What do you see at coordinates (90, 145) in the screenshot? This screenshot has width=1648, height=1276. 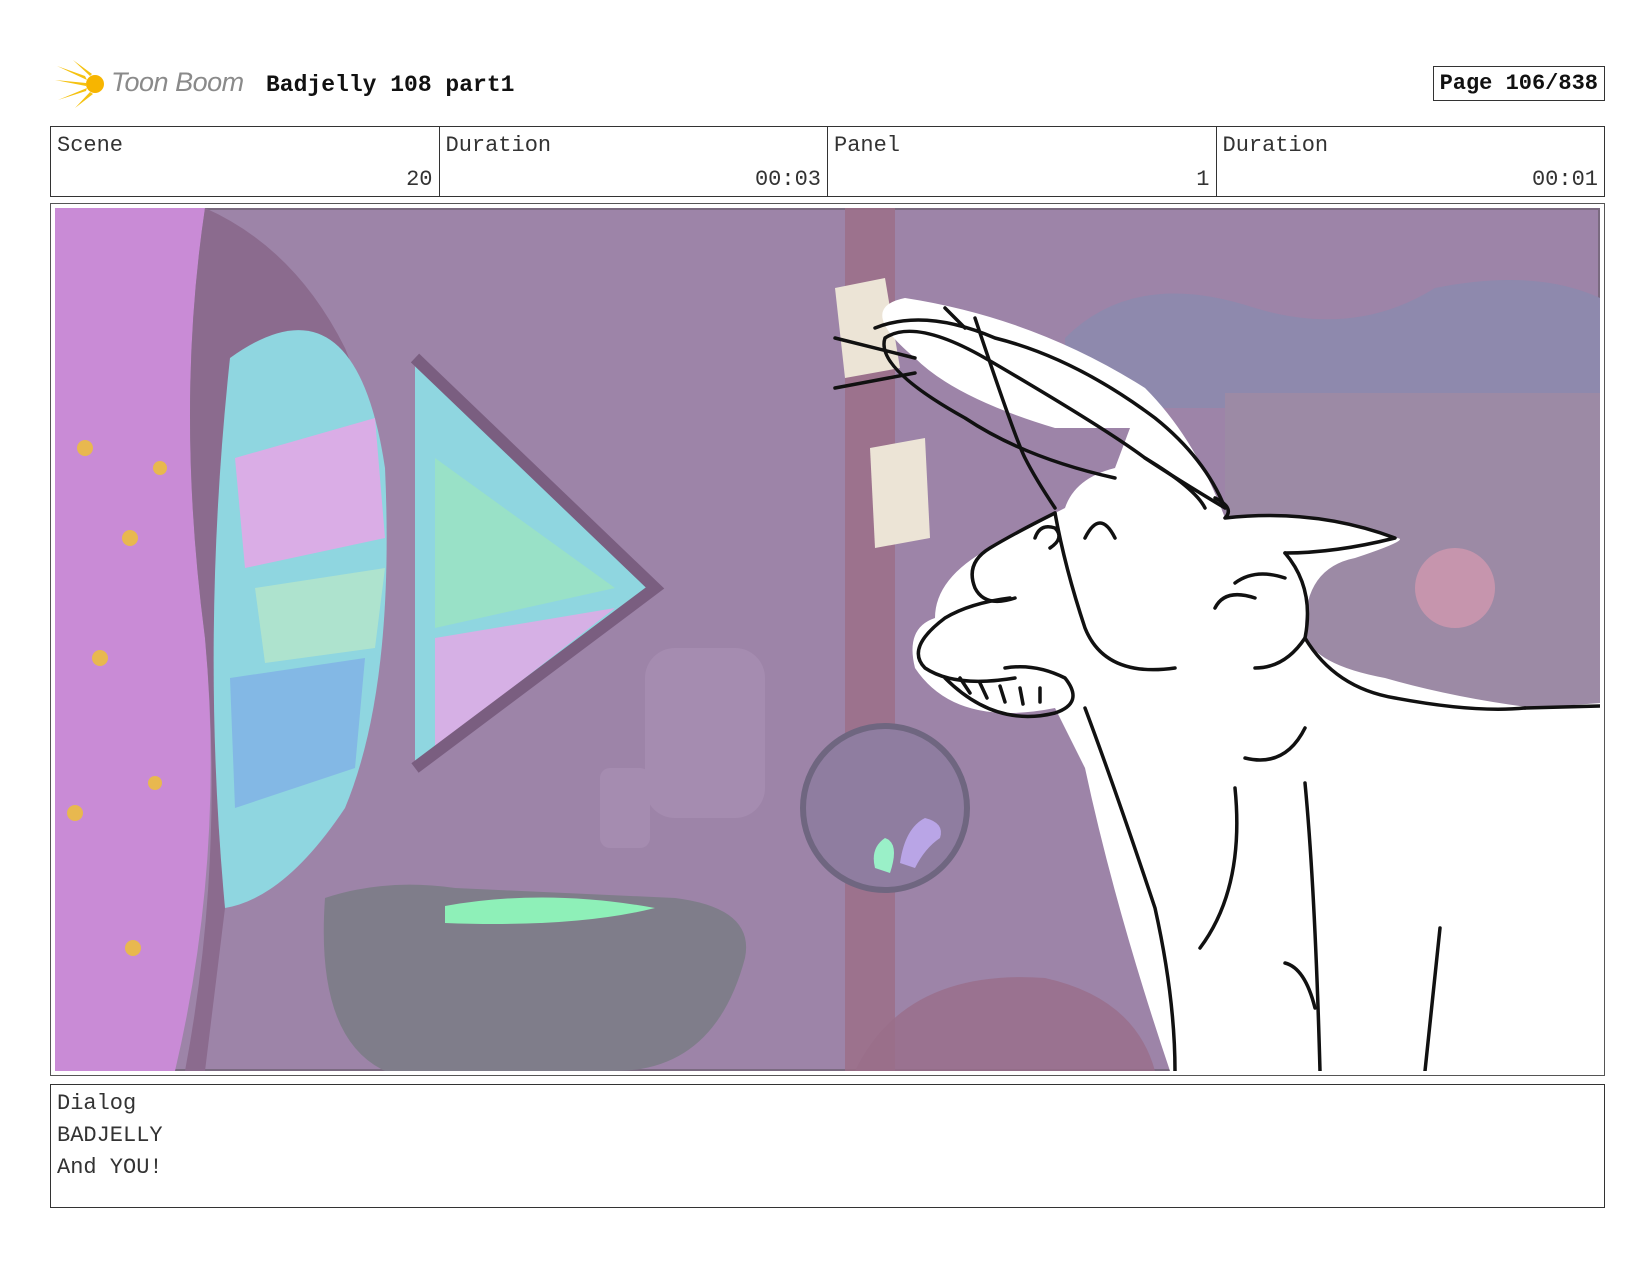 I see `scene-label: Scene` at bounding box center [90, 145].